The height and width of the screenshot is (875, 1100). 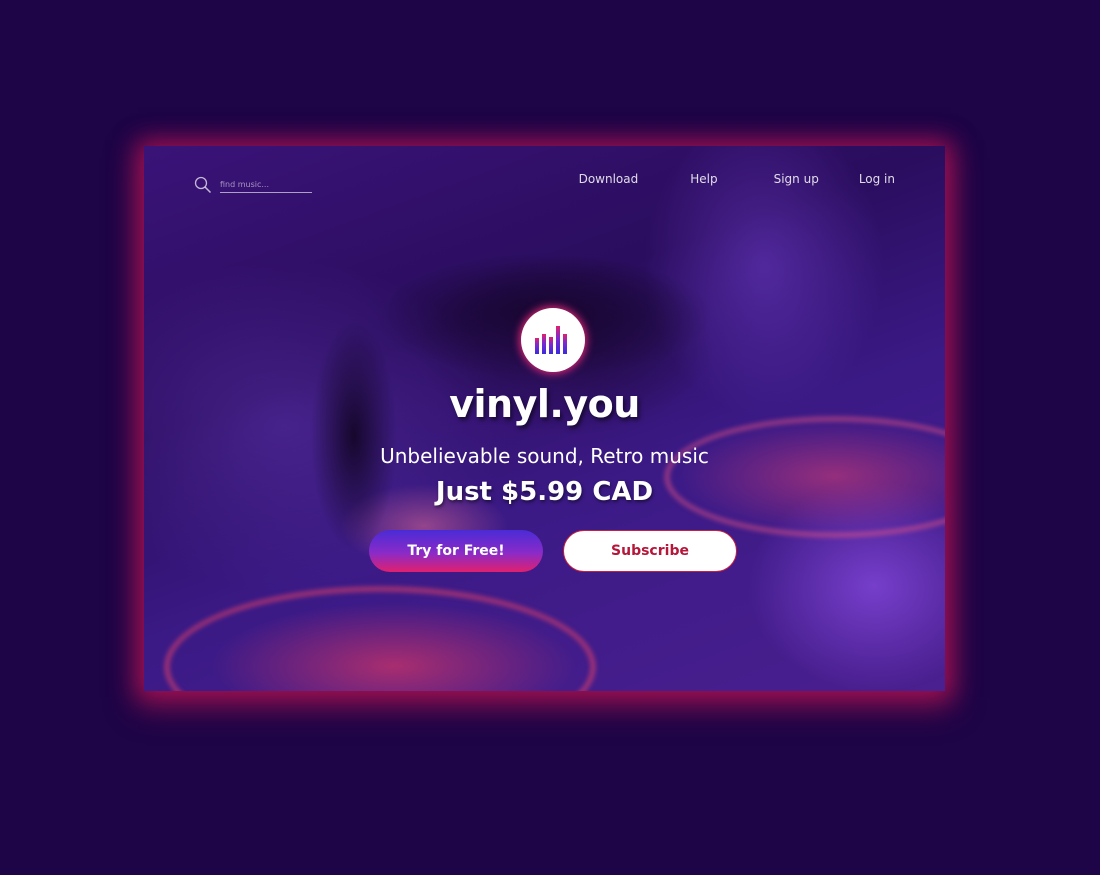 I want to click on nav-help-link: Help, so click(x=703, y=179).